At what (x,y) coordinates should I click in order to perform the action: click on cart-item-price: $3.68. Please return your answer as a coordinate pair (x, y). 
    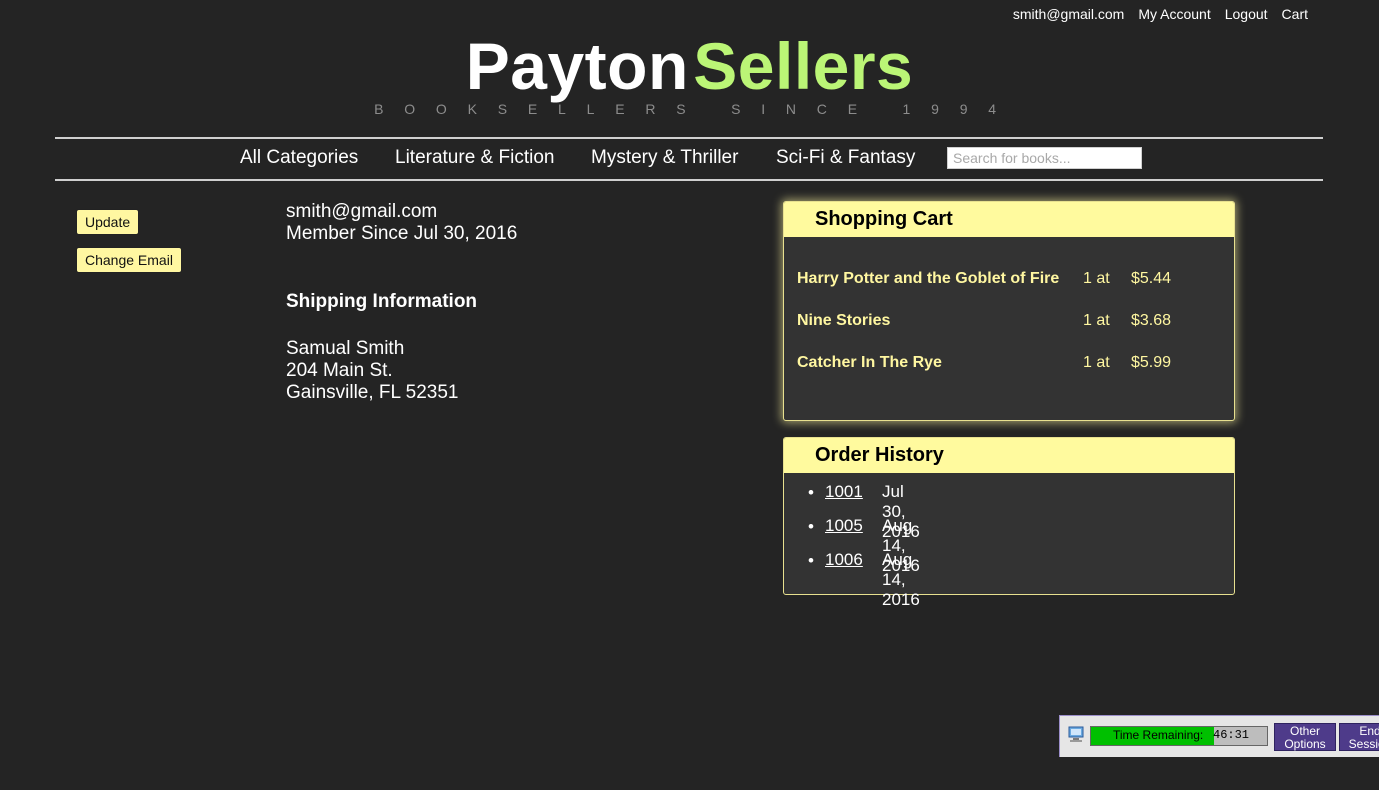
    Looking at the image, I should click on (1151, 320).